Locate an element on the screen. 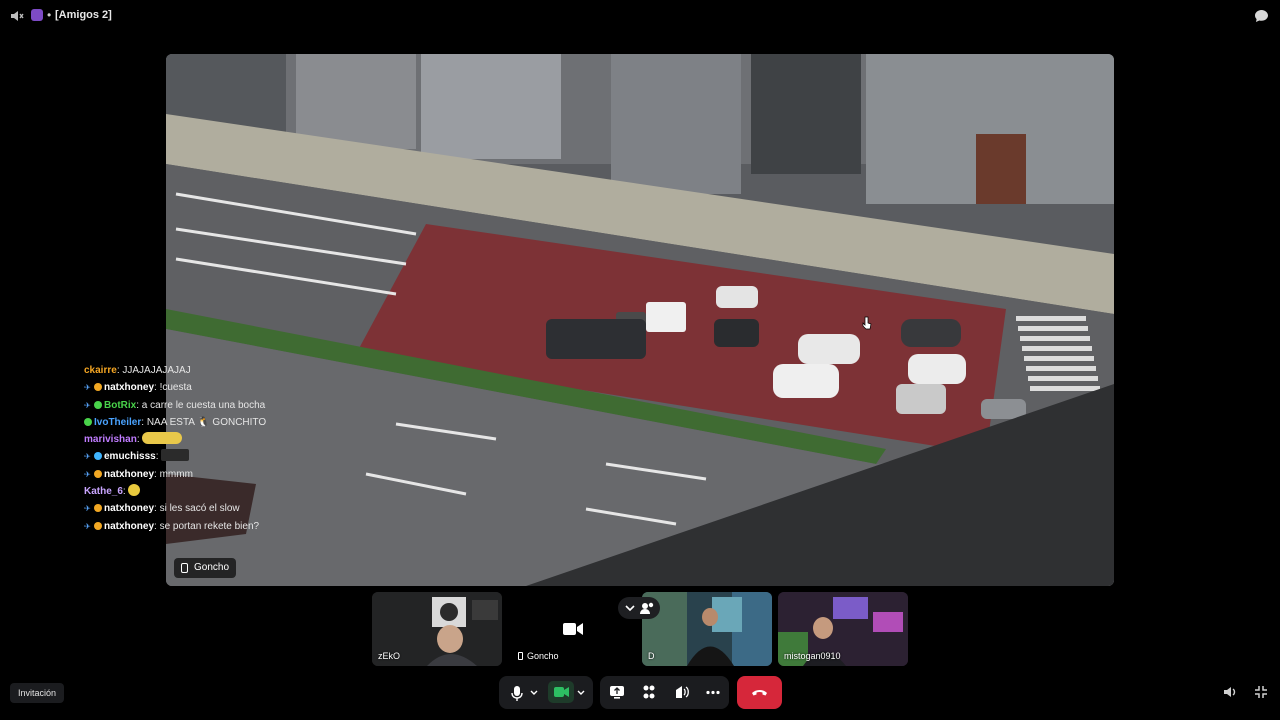  stage-streamer-label: Goncho is located at coordinates (205, 568).